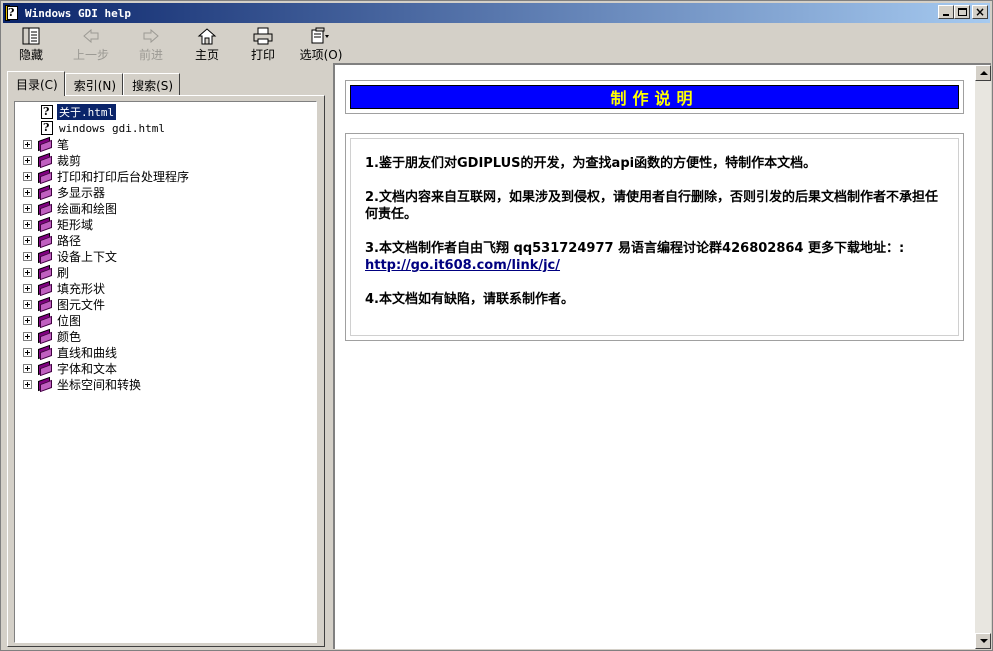 The width and height of the screenshot is (993, 651). I want to click on book-label: 设备上下文, so click(87, 256).